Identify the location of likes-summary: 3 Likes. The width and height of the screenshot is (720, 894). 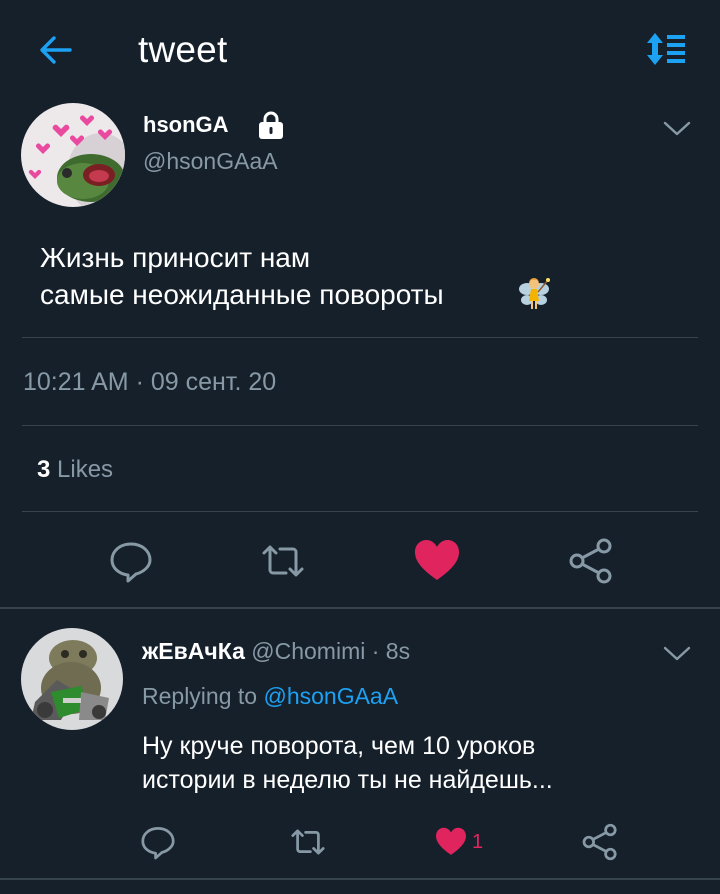
(75, 470).